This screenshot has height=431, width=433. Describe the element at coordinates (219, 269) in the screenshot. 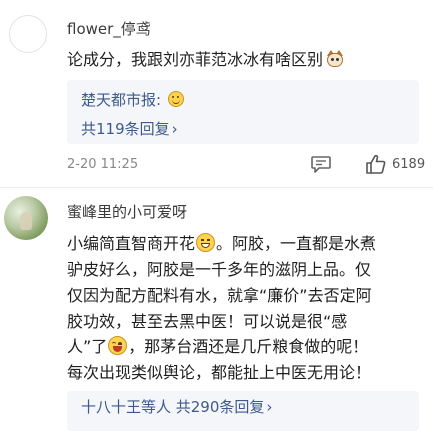

I see `comment-text-line: 驴皮好么，阿胶是一千多年的滋阴上品。仅` at that location.